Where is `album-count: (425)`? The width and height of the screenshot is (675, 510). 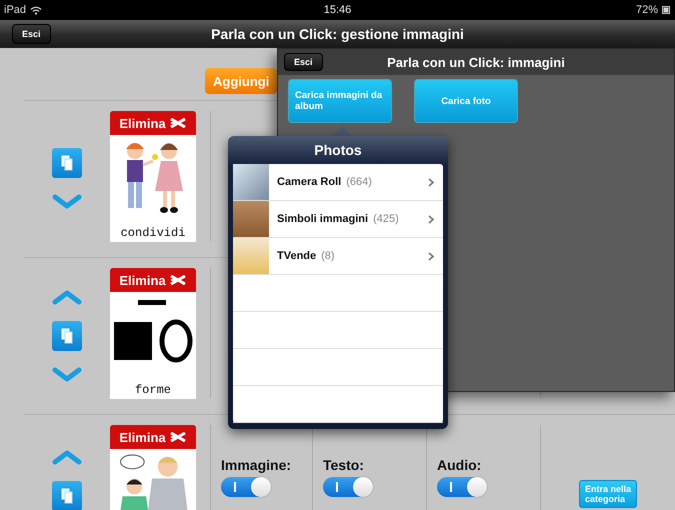 album-count: (425) is located at coordinates (386, 219).